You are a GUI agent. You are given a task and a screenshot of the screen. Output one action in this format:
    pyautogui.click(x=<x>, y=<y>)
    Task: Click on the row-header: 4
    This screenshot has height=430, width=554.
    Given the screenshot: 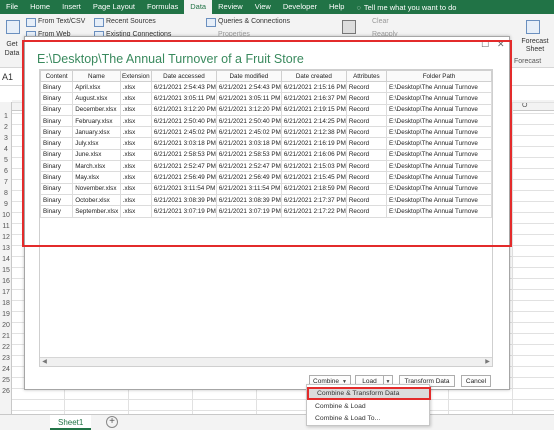 What is the action you would take?
    pyautogui.click(x=6, y=149)
    